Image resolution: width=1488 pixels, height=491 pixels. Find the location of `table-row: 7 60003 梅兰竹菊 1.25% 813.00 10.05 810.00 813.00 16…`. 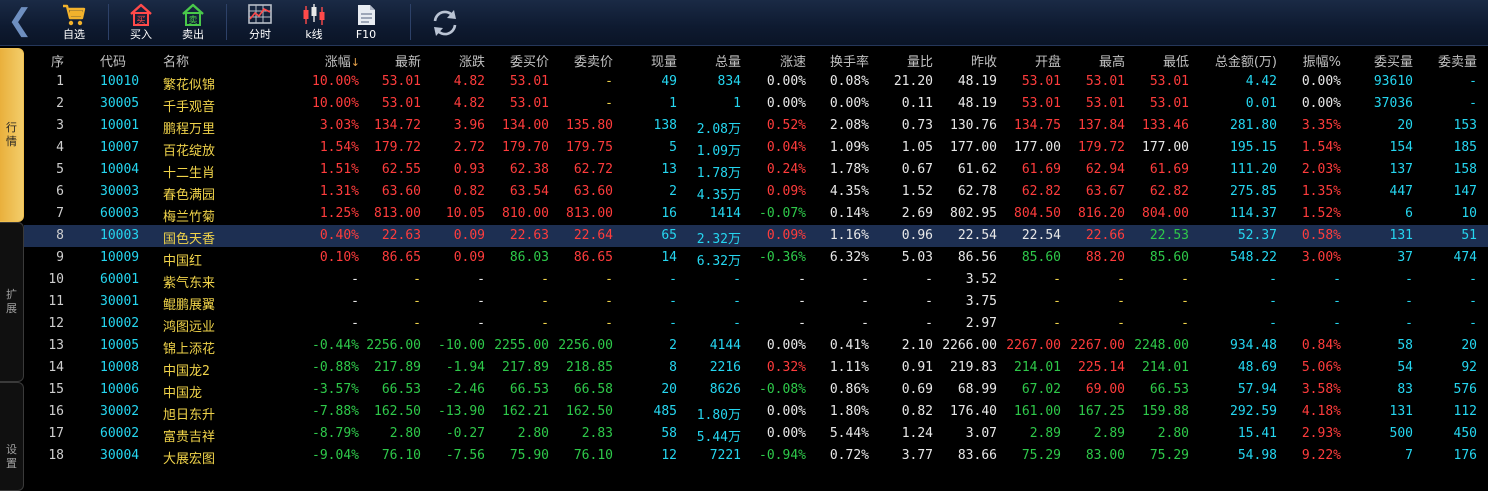

table-row: 7 60003 梅兰竹菊 1.25% 813.00 10.05 810.00 813.00 16… is located at coordinates (756, 214).